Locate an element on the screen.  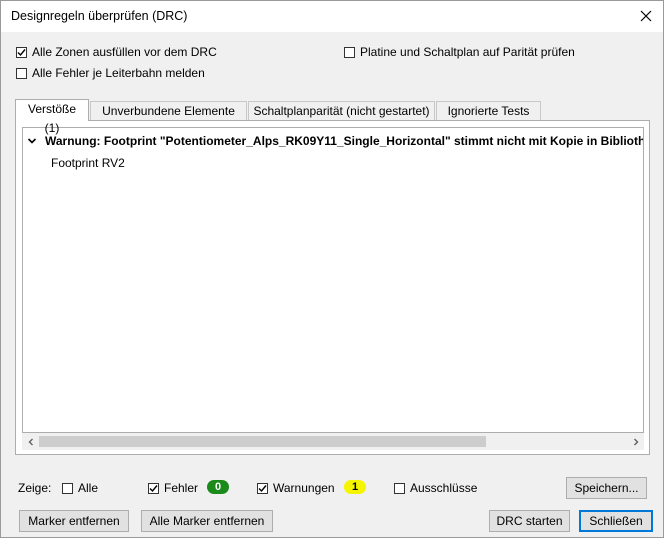
filter-warnings-label: Warnungen is located at coordinates (304, 488).